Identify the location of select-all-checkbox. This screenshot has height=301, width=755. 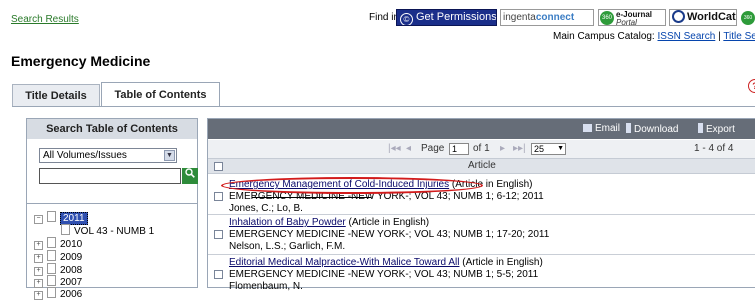
(218, 166).